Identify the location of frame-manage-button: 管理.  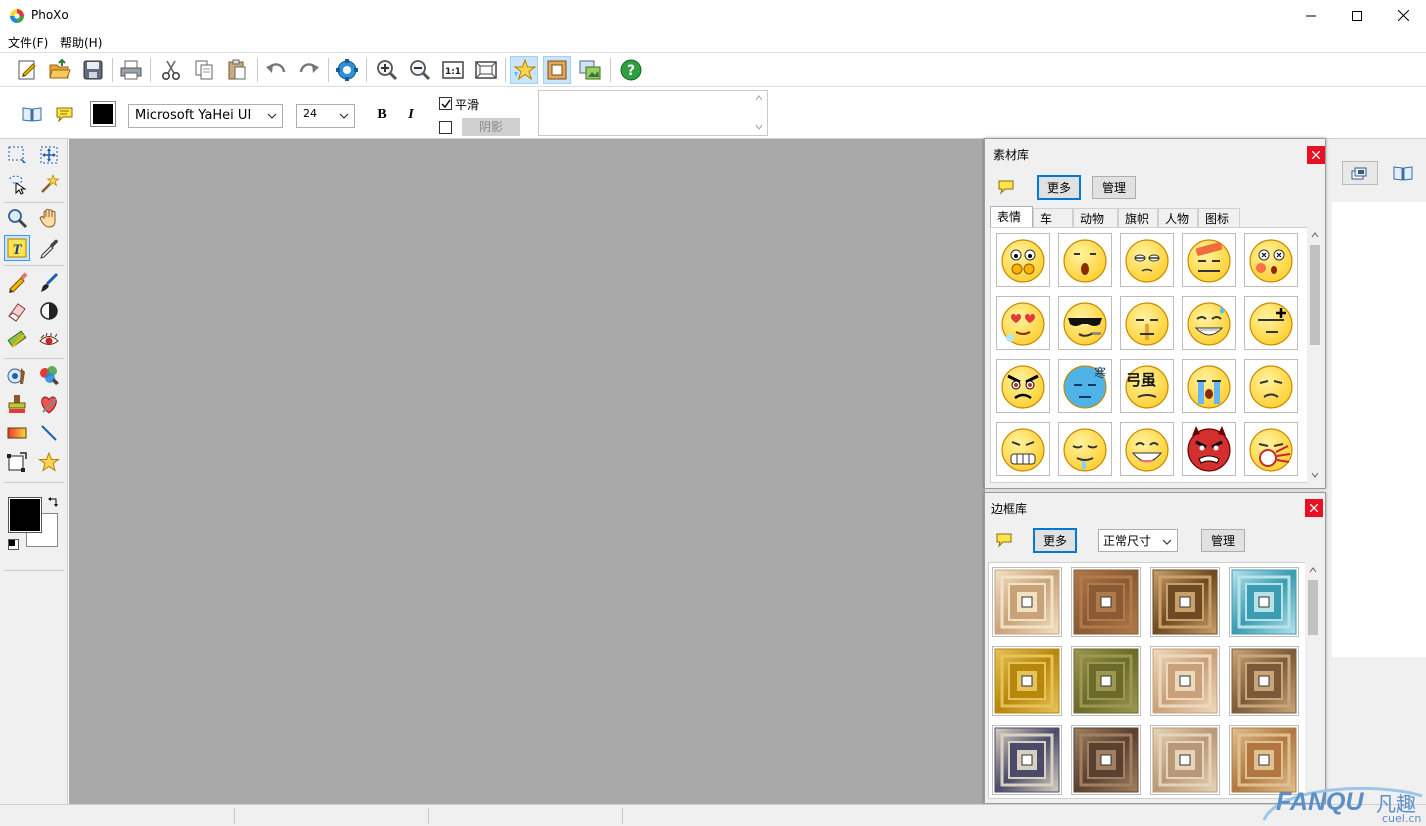
(1223, 540).